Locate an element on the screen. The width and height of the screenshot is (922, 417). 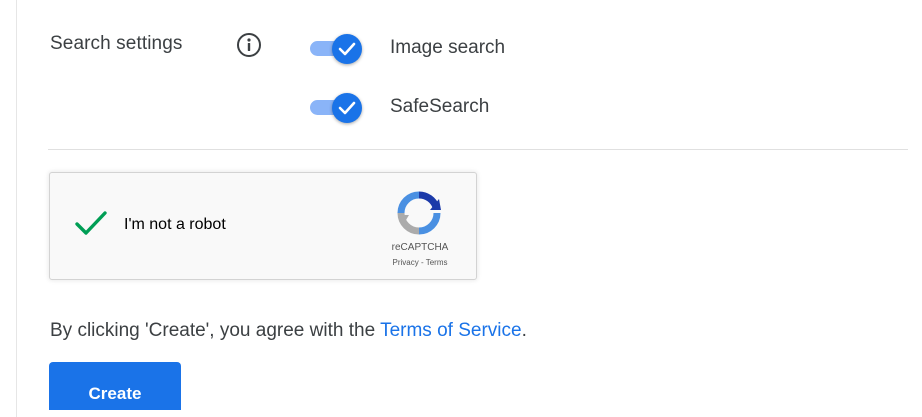
recaptcha-checkbox is located at coordinates (91, 224).